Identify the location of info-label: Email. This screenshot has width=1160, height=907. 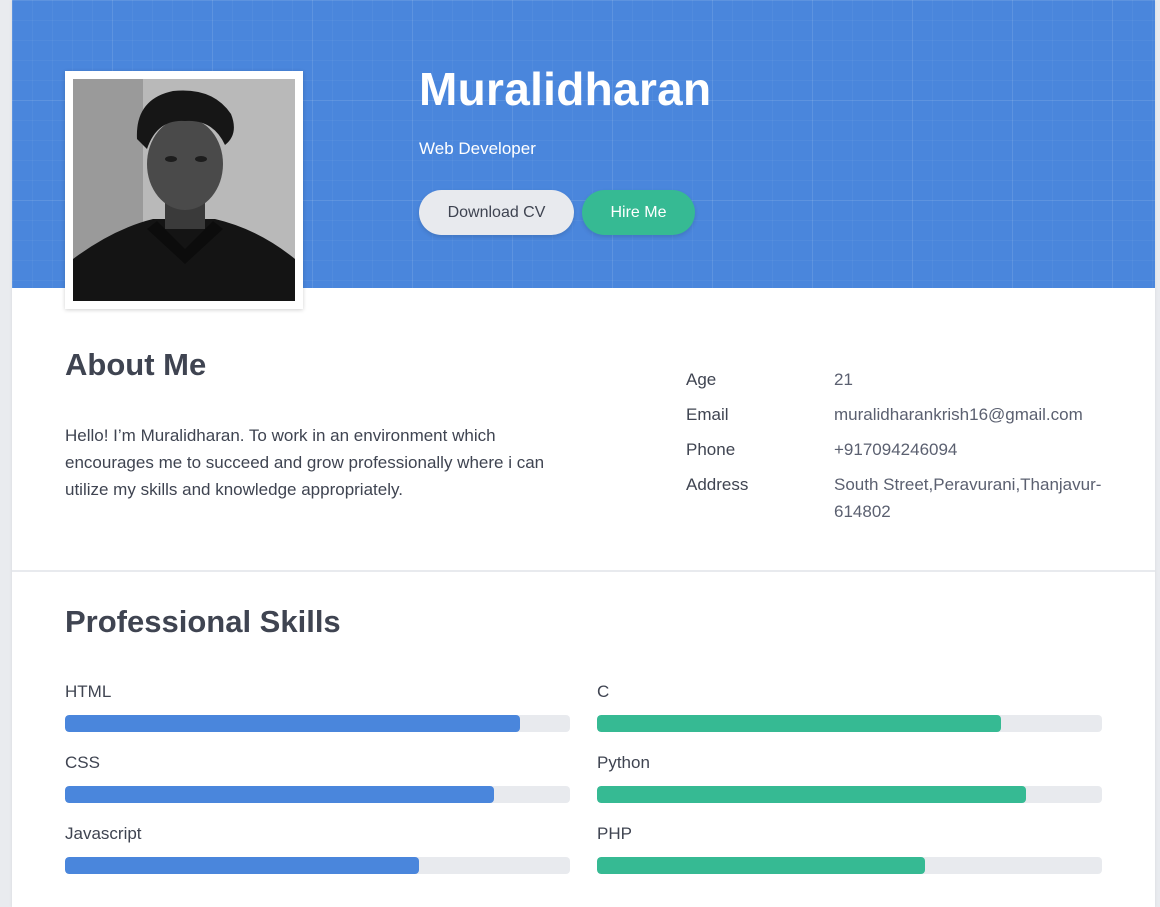
(707, 414).